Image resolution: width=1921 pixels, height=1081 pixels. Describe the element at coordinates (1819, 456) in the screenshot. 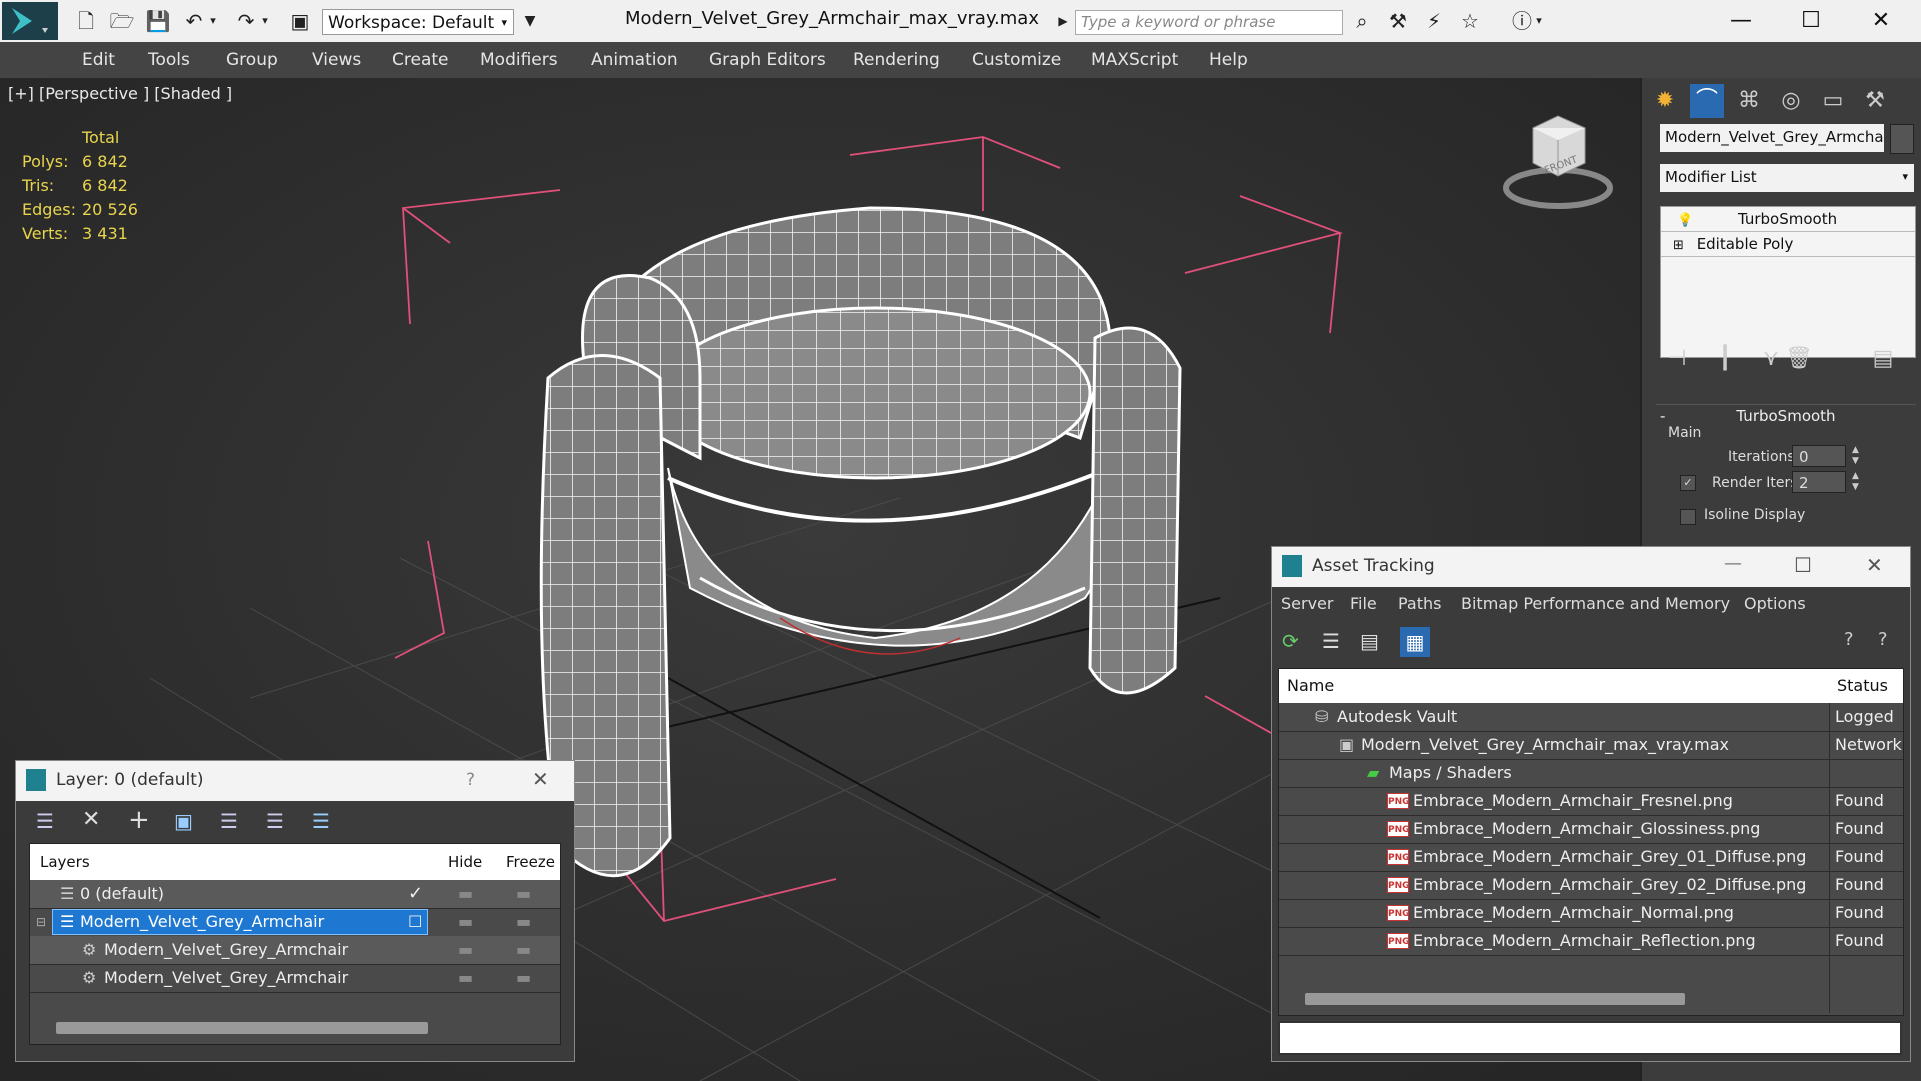

I see `iterations-spinner: 0` at that location.